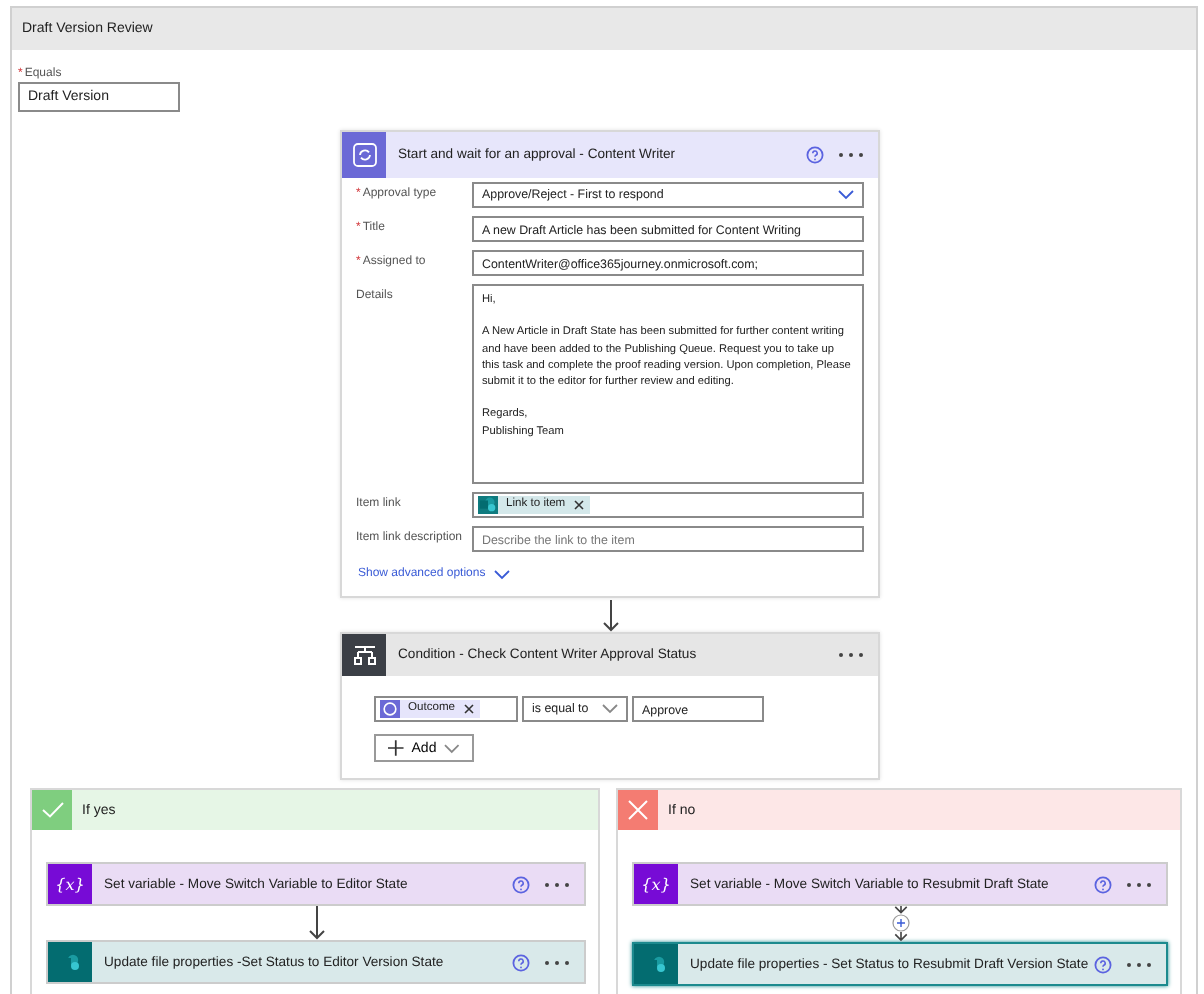 Image resolution: width=1204 pixels, height=994 pixels. I want to click on check-icon, so click(52, 810).